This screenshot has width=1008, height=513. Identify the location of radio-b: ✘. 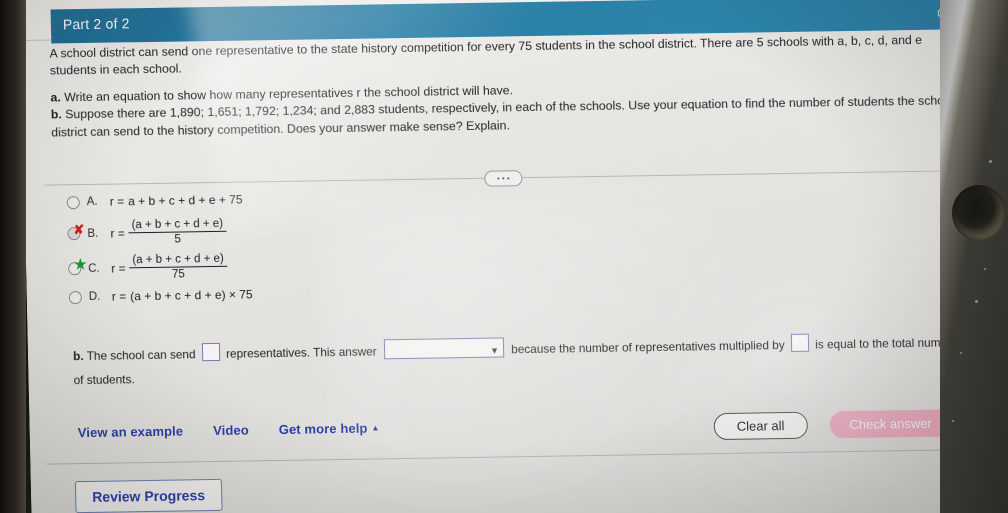
(75, 231).